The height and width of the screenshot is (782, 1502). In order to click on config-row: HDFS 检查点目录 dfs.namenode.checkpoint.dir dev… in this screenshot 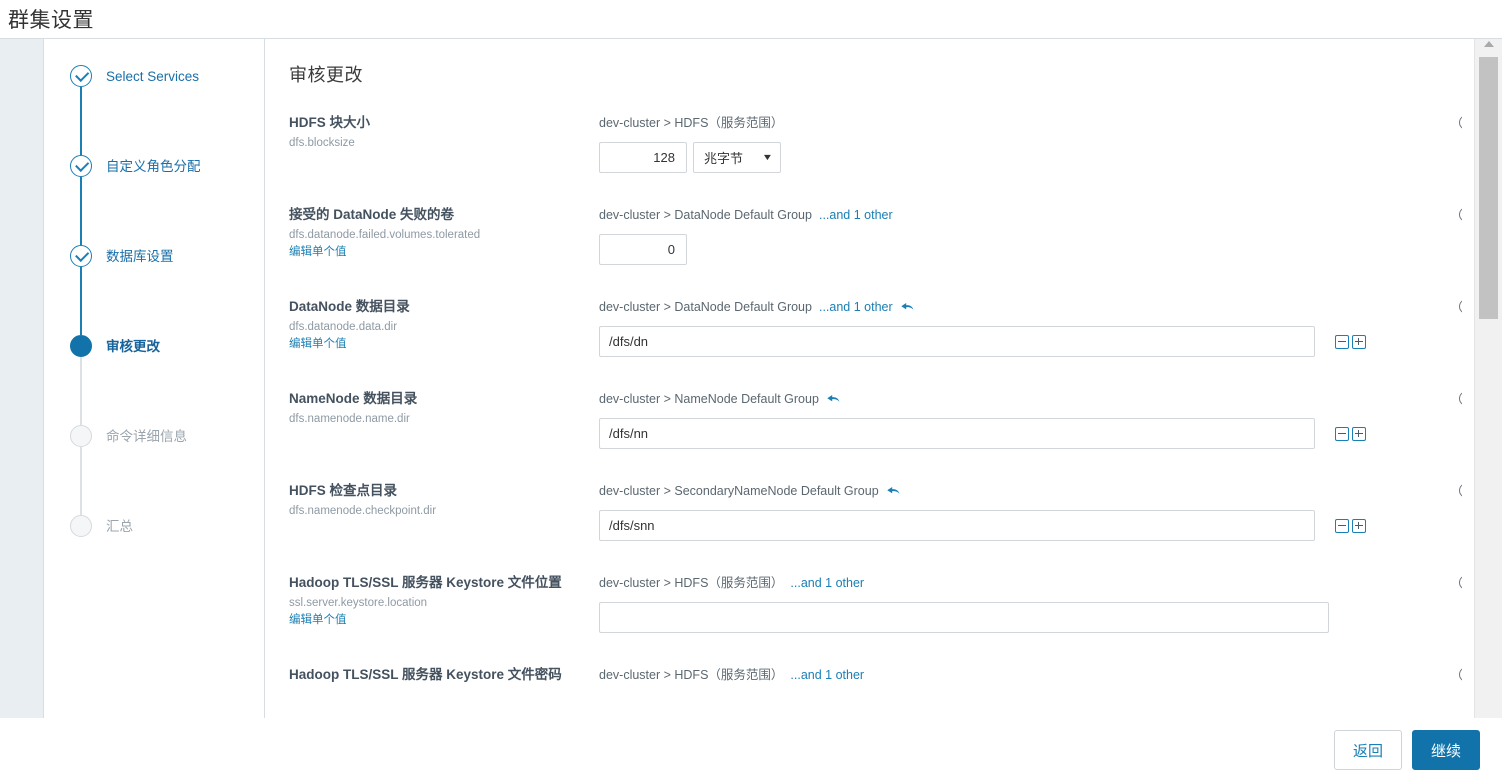, I will do `click(881, 527)`.